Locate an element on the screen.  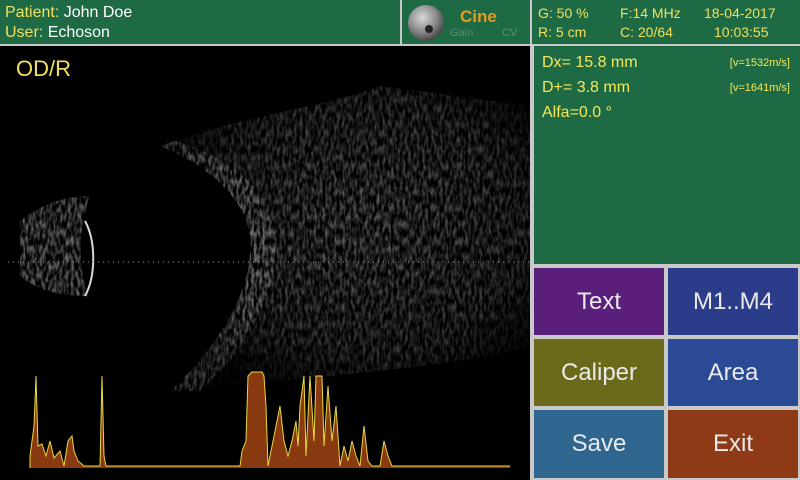
eye-view-label: OD/R is located at coordinates (43, 68).